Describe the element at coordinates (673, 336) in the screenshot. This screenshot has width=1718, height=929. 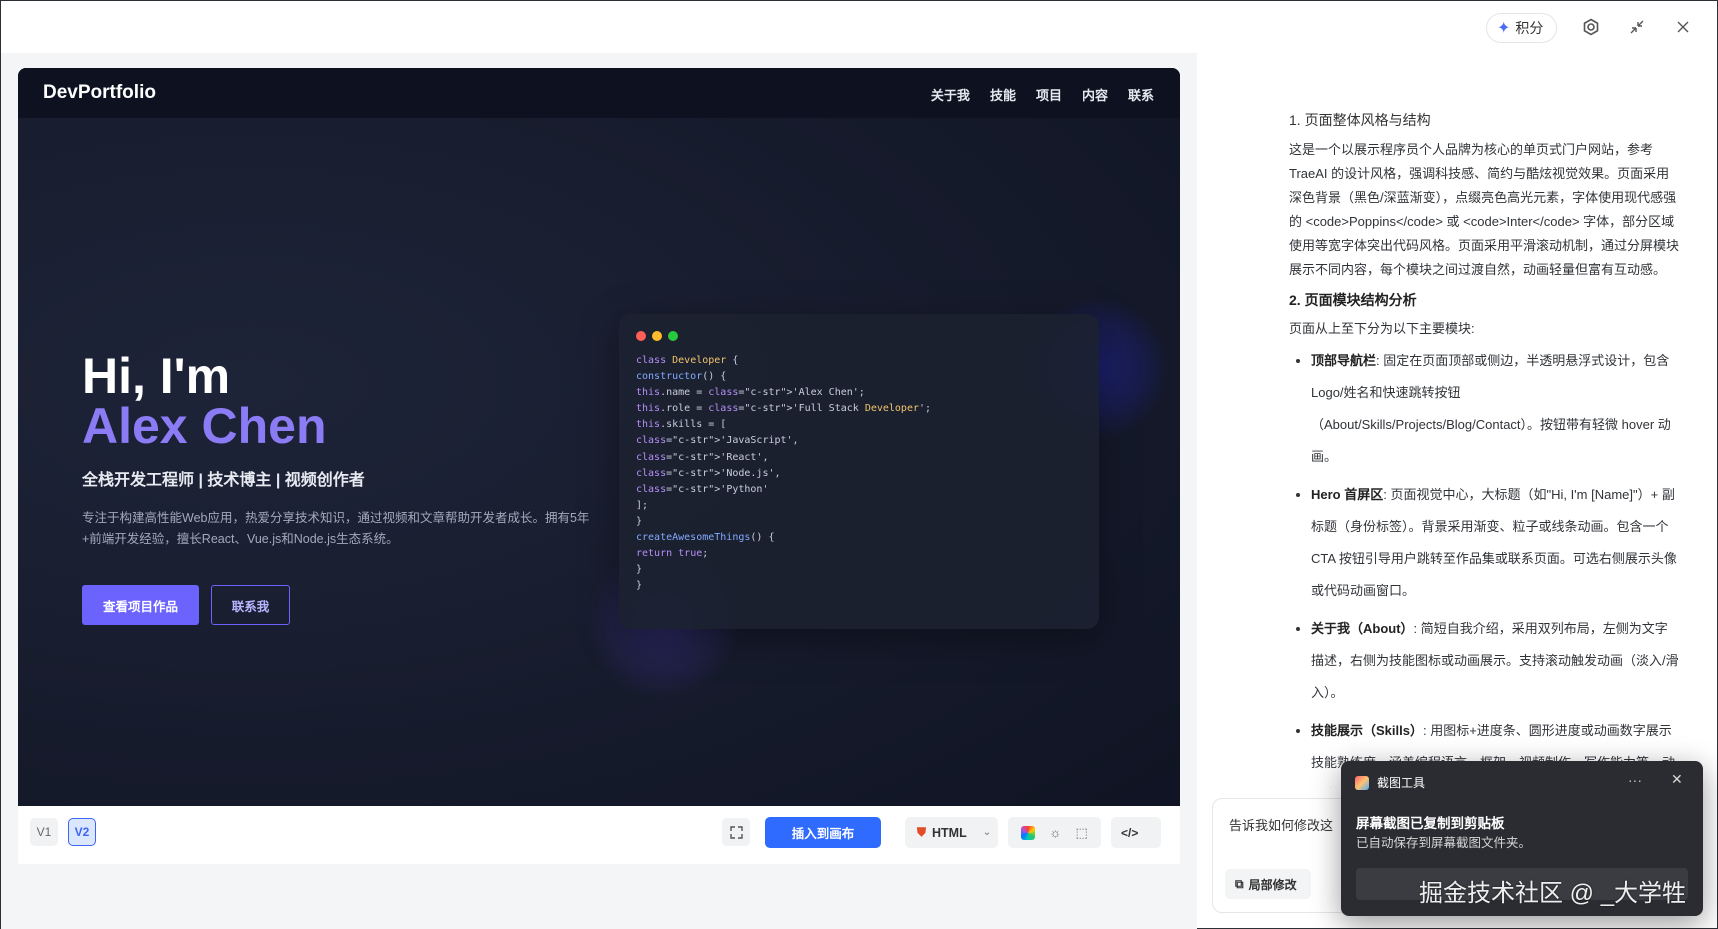
I see `green-dot-icon` at that location.